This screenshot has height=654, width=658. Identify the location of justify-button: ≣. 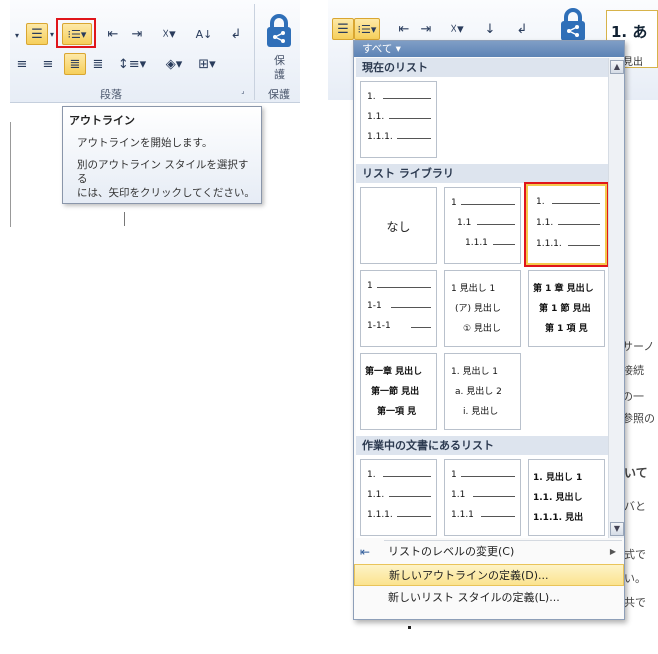
(75, 64).